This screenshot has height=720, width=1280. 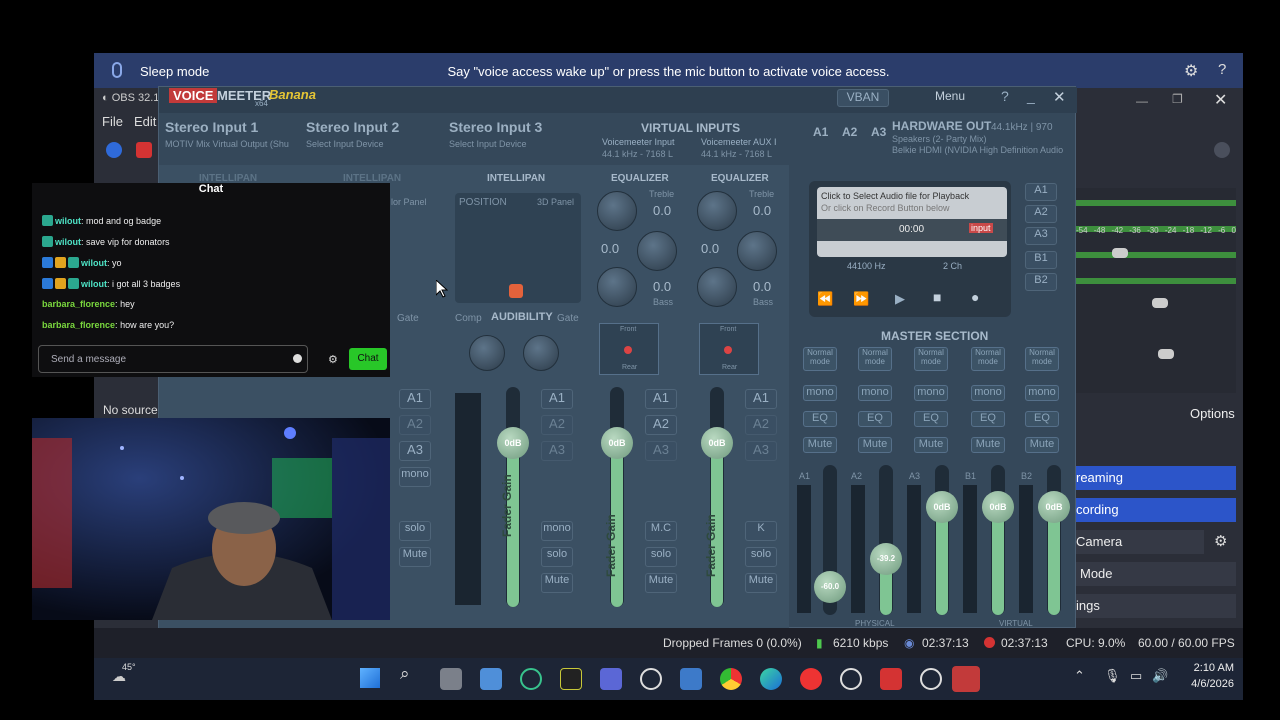 What do you see at coordinates (1160, 303) in the screenshot?
I see `volume-slider` at bounding box center [1160, 303].